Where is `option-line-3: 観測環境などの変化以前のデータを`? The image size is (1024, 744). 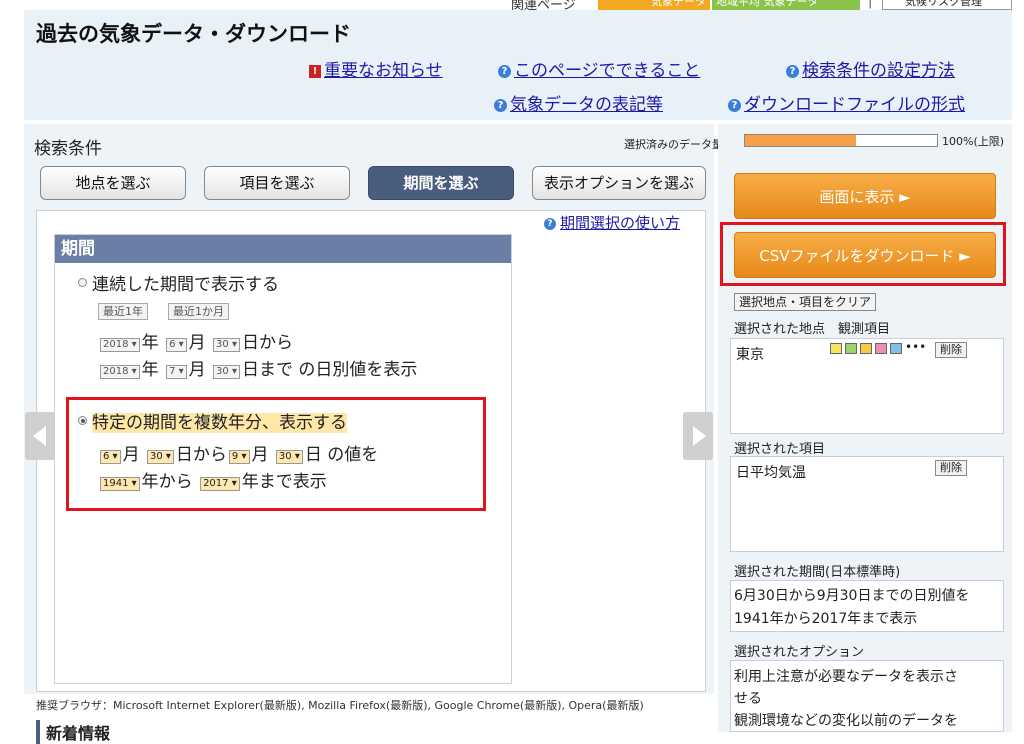 option-line-3: 観測環境などの変化以前のデータを is located at coordinates (846, 721).